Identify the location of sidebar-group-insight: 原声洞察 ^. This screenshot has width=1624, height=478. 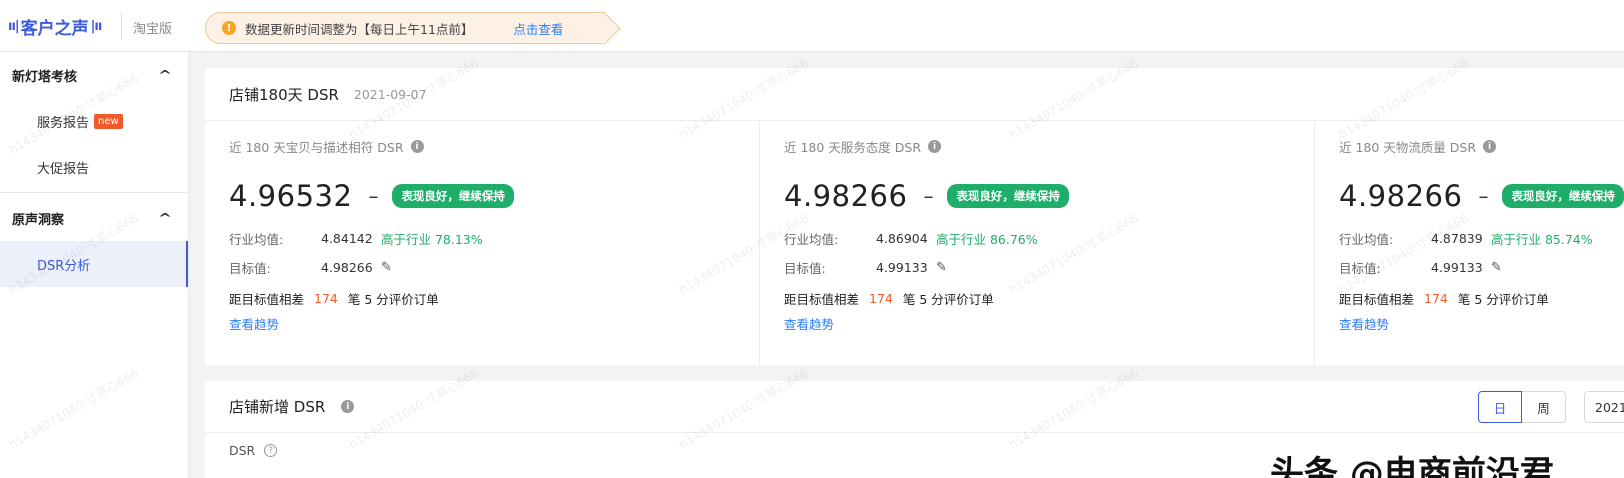
(94, 218).